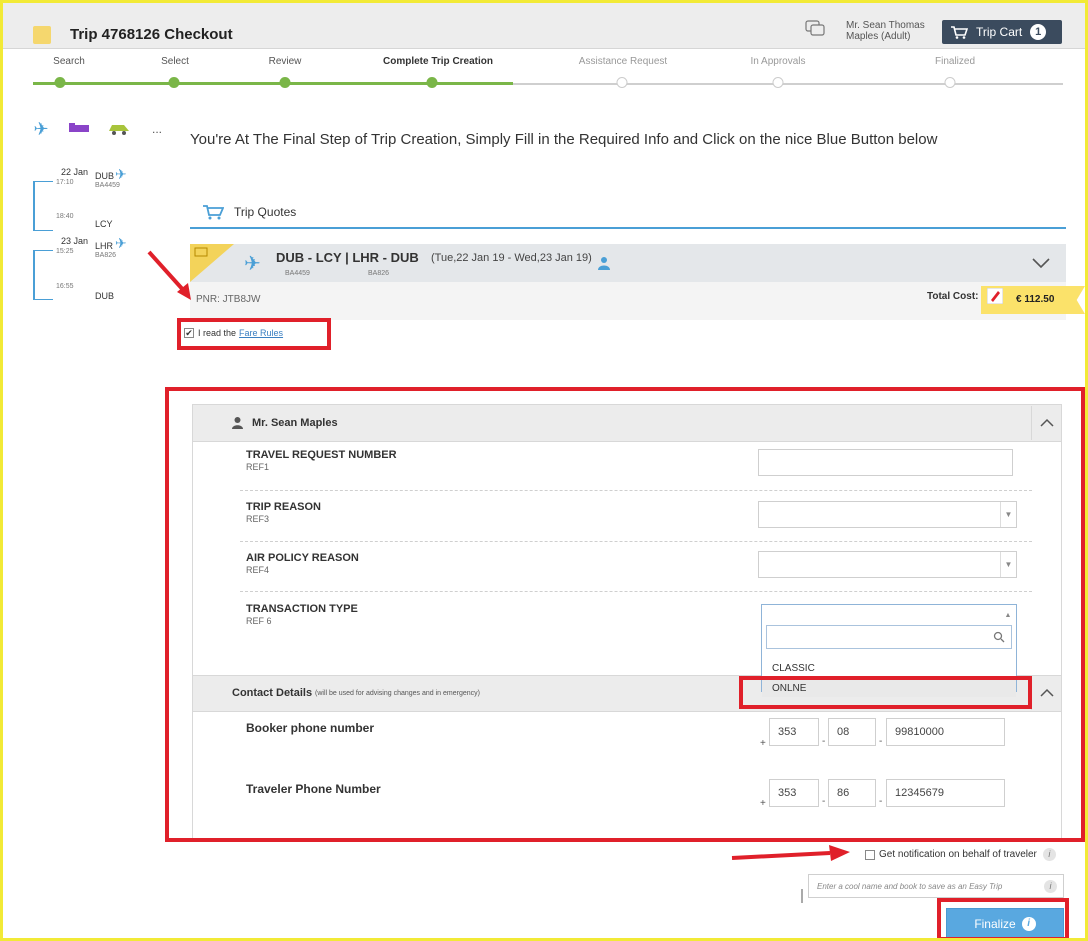 This screenshot has width=1088, height=941. What do you see at coordinates (995, 296) in the screenshot?
I see `pencil-icon` at bounding box center [995, 296].